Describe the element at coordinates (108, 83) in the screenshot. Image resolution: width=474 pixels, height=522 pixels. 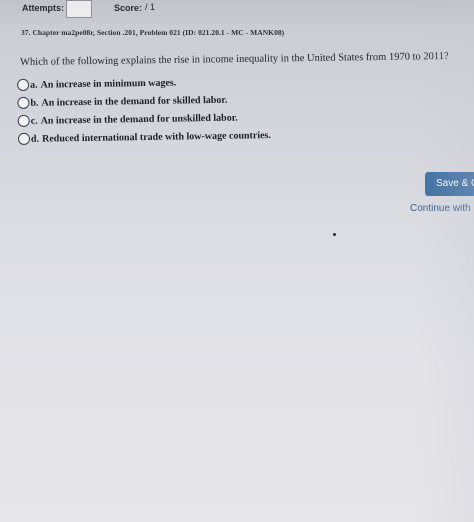
I see `option-label: An increase in minimum wages.` at that location.